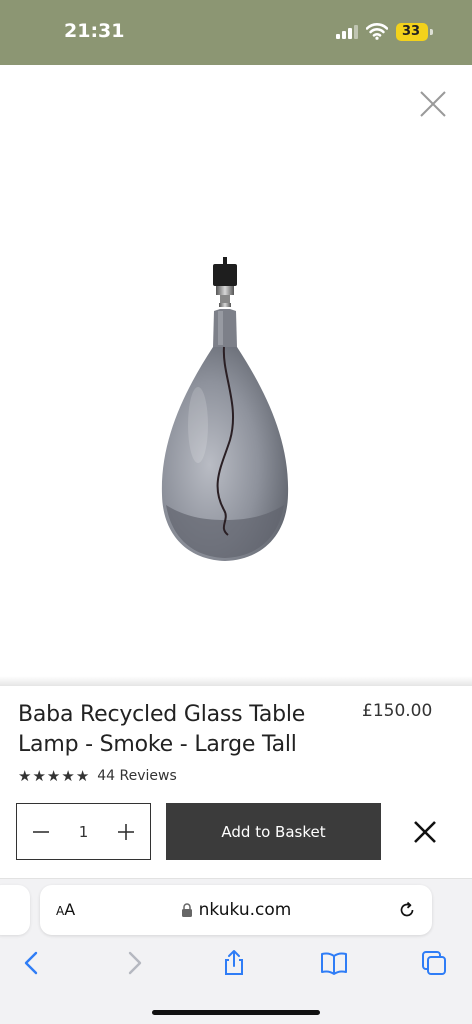  I want to click on battery-tip, so click(431, 32).